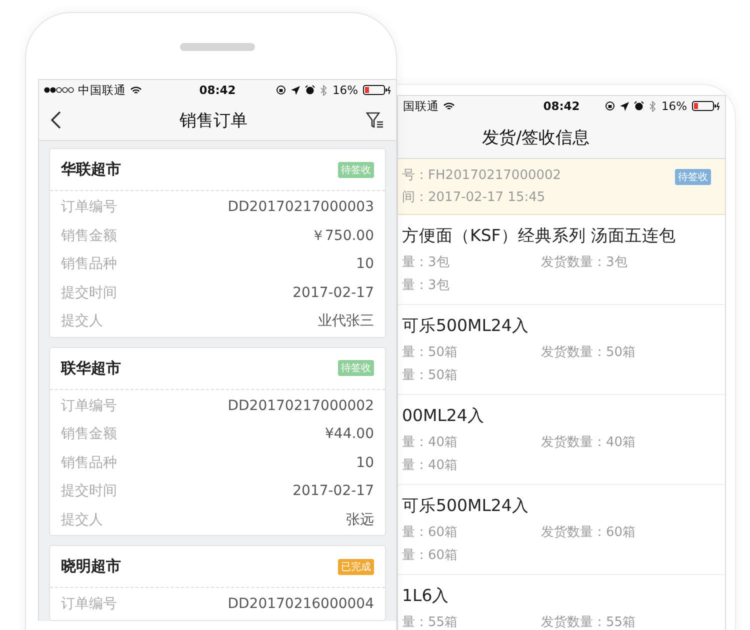 This screenshot has height=630, width=750. I want to click on order-card: 晓明超市 已完成 订单编号 DD20170216000004, so click(217, 582).